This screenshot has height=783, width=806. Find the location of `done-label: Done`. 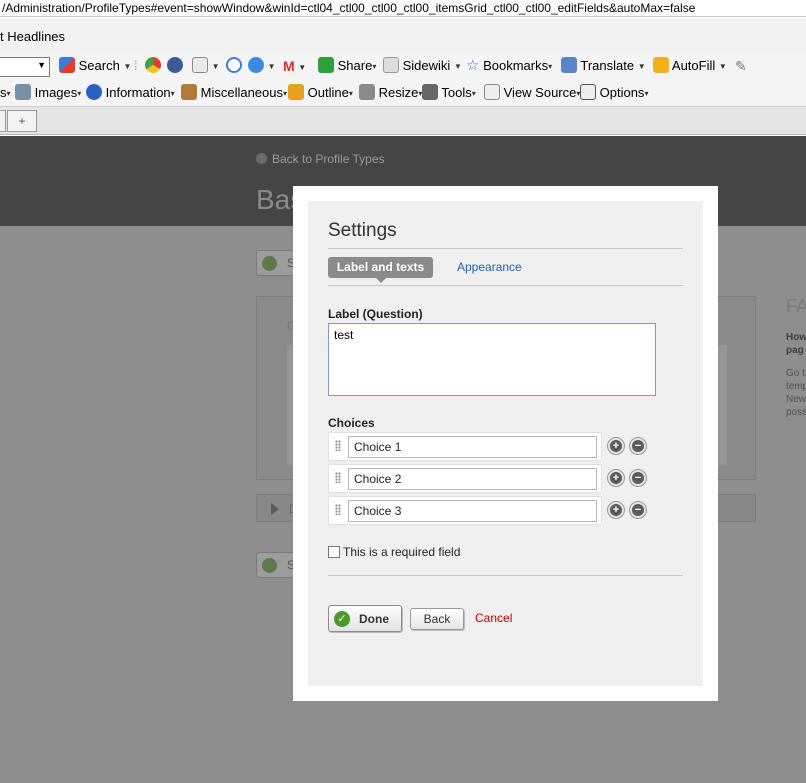

done-label: Done is located at coordinates (374, 619).